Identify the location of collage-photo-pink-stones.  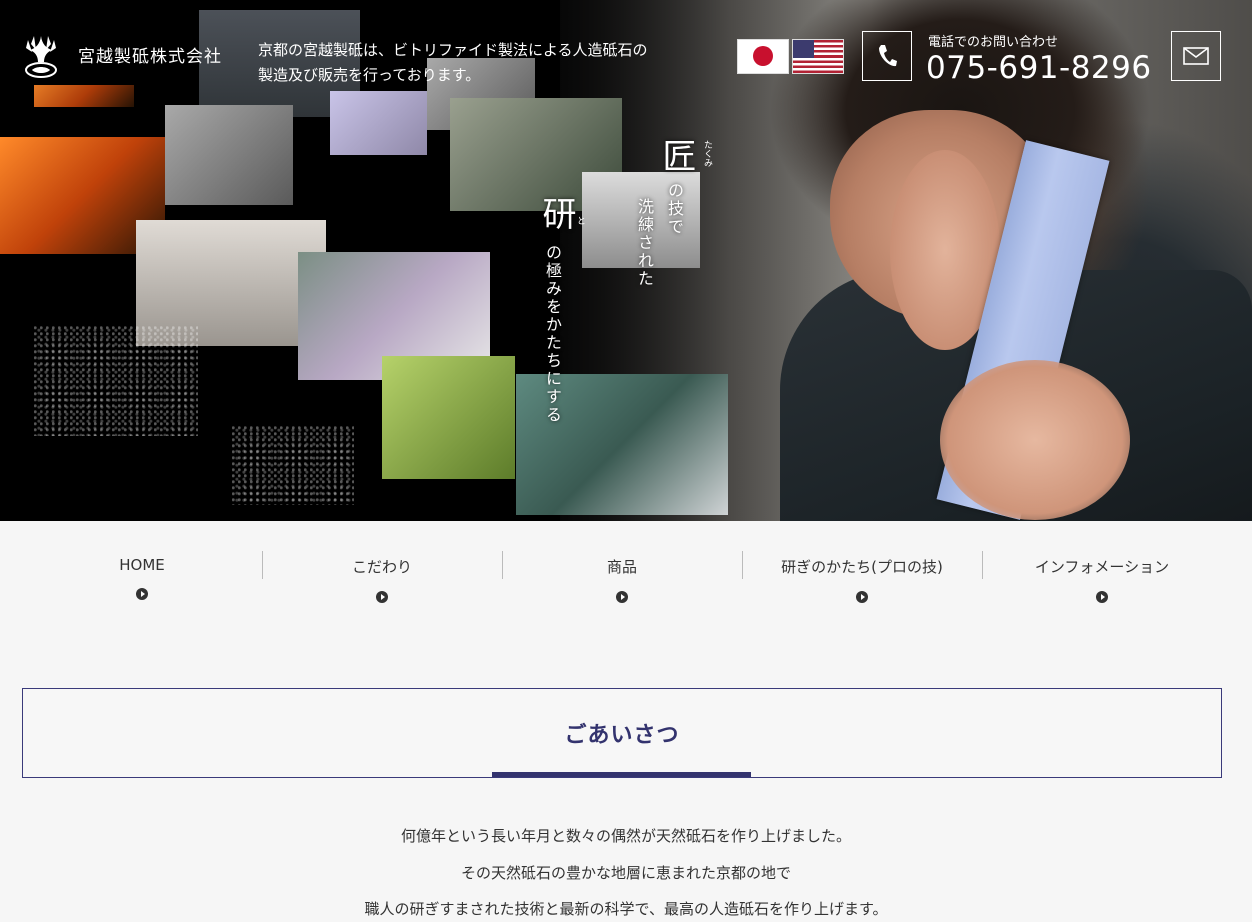
(293, 465).